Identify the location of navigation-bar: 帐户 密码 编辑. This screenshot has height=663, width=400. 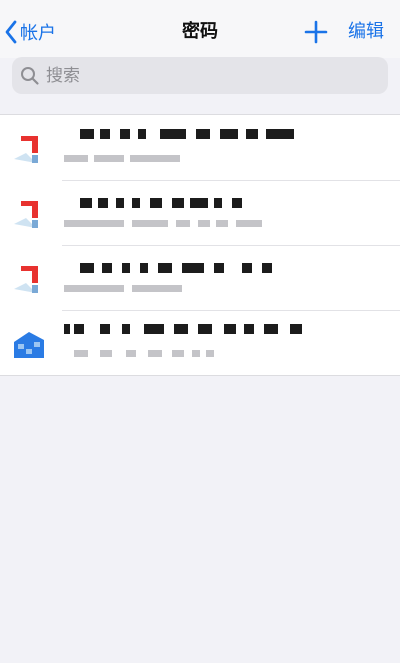
(200, 29).